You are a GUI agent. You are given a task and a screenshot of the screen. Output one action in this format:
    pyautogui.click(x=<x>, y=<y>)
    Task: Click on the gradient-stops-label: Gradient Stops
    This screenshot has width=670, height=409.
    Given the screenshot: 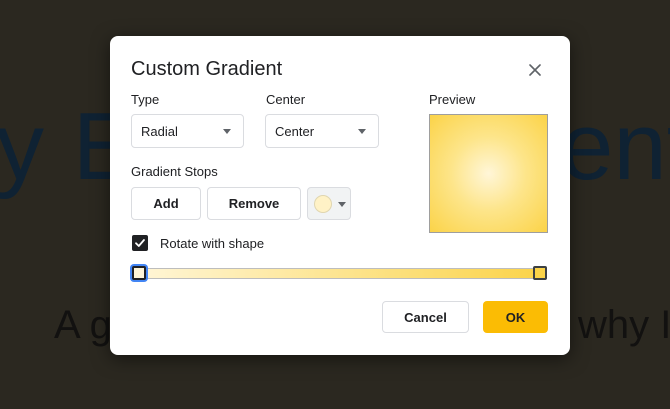 What is the action you would take?
    pyautogui.click(x=174, y=171)
    